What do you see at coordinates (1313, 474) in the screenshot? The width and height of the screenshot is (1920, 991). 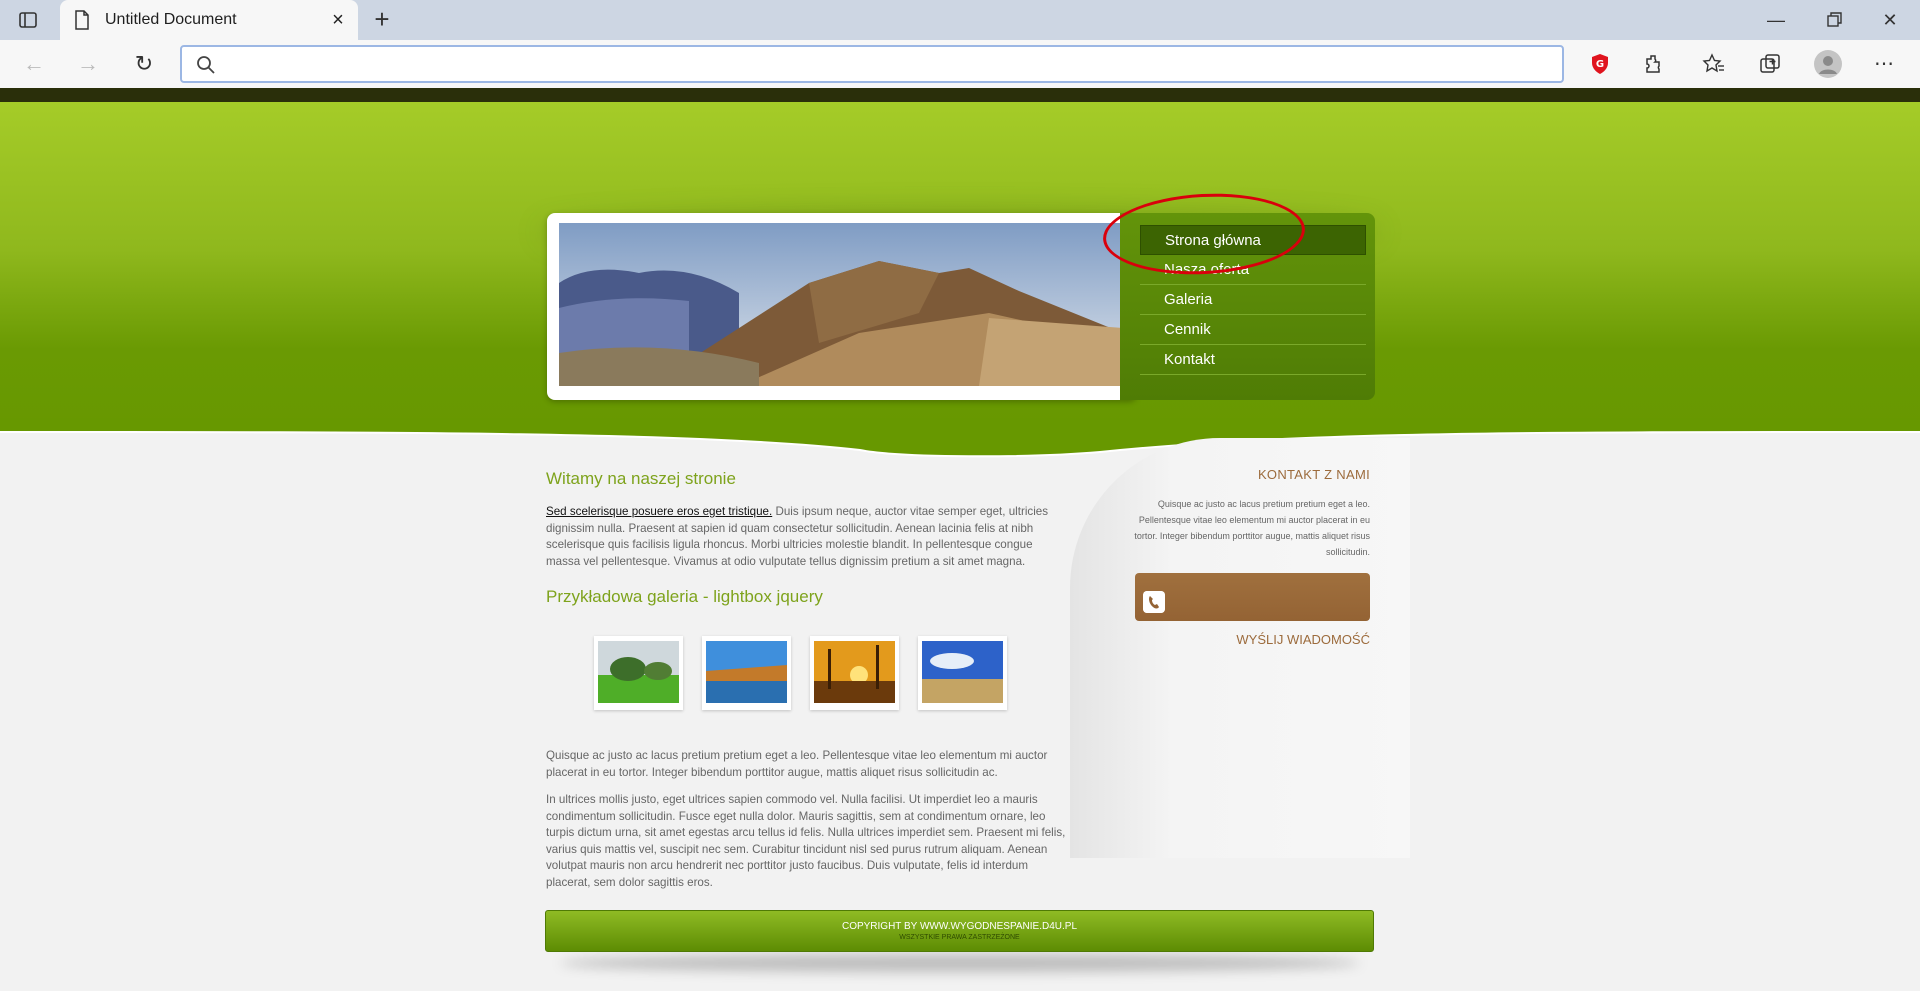 I see `contact-heading: KONTAKT Z NAMI` at bounding box center [1313, 474].